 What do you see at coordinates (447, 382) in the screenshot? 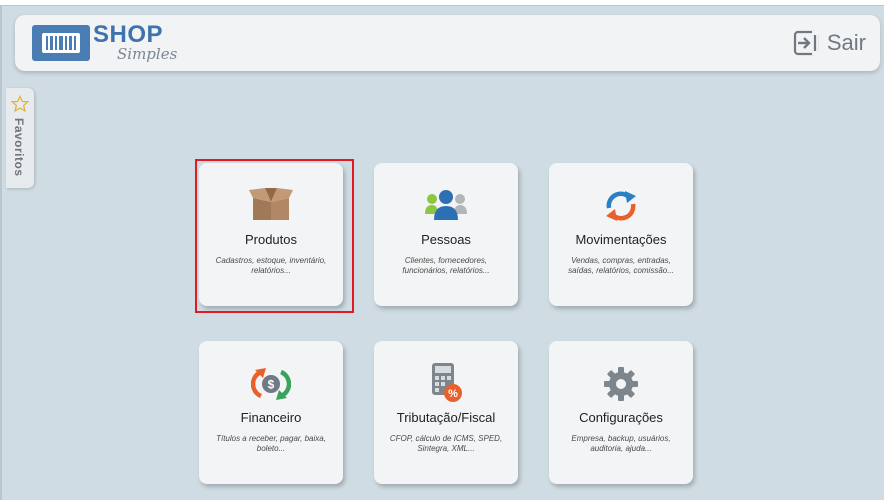
I see `calculator-percent-icon: %` at bounding box center [447, 382].